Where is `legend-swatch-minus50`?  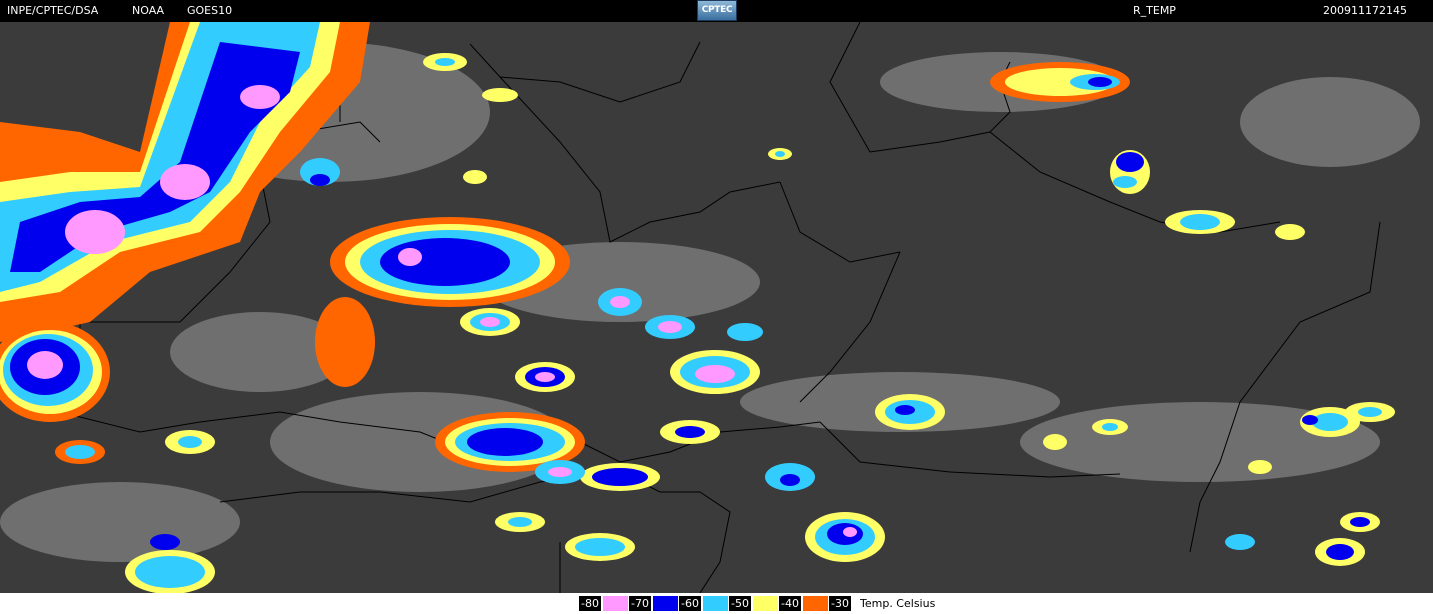
legend-swatch-minus50 is located at coordinates (765, 603).